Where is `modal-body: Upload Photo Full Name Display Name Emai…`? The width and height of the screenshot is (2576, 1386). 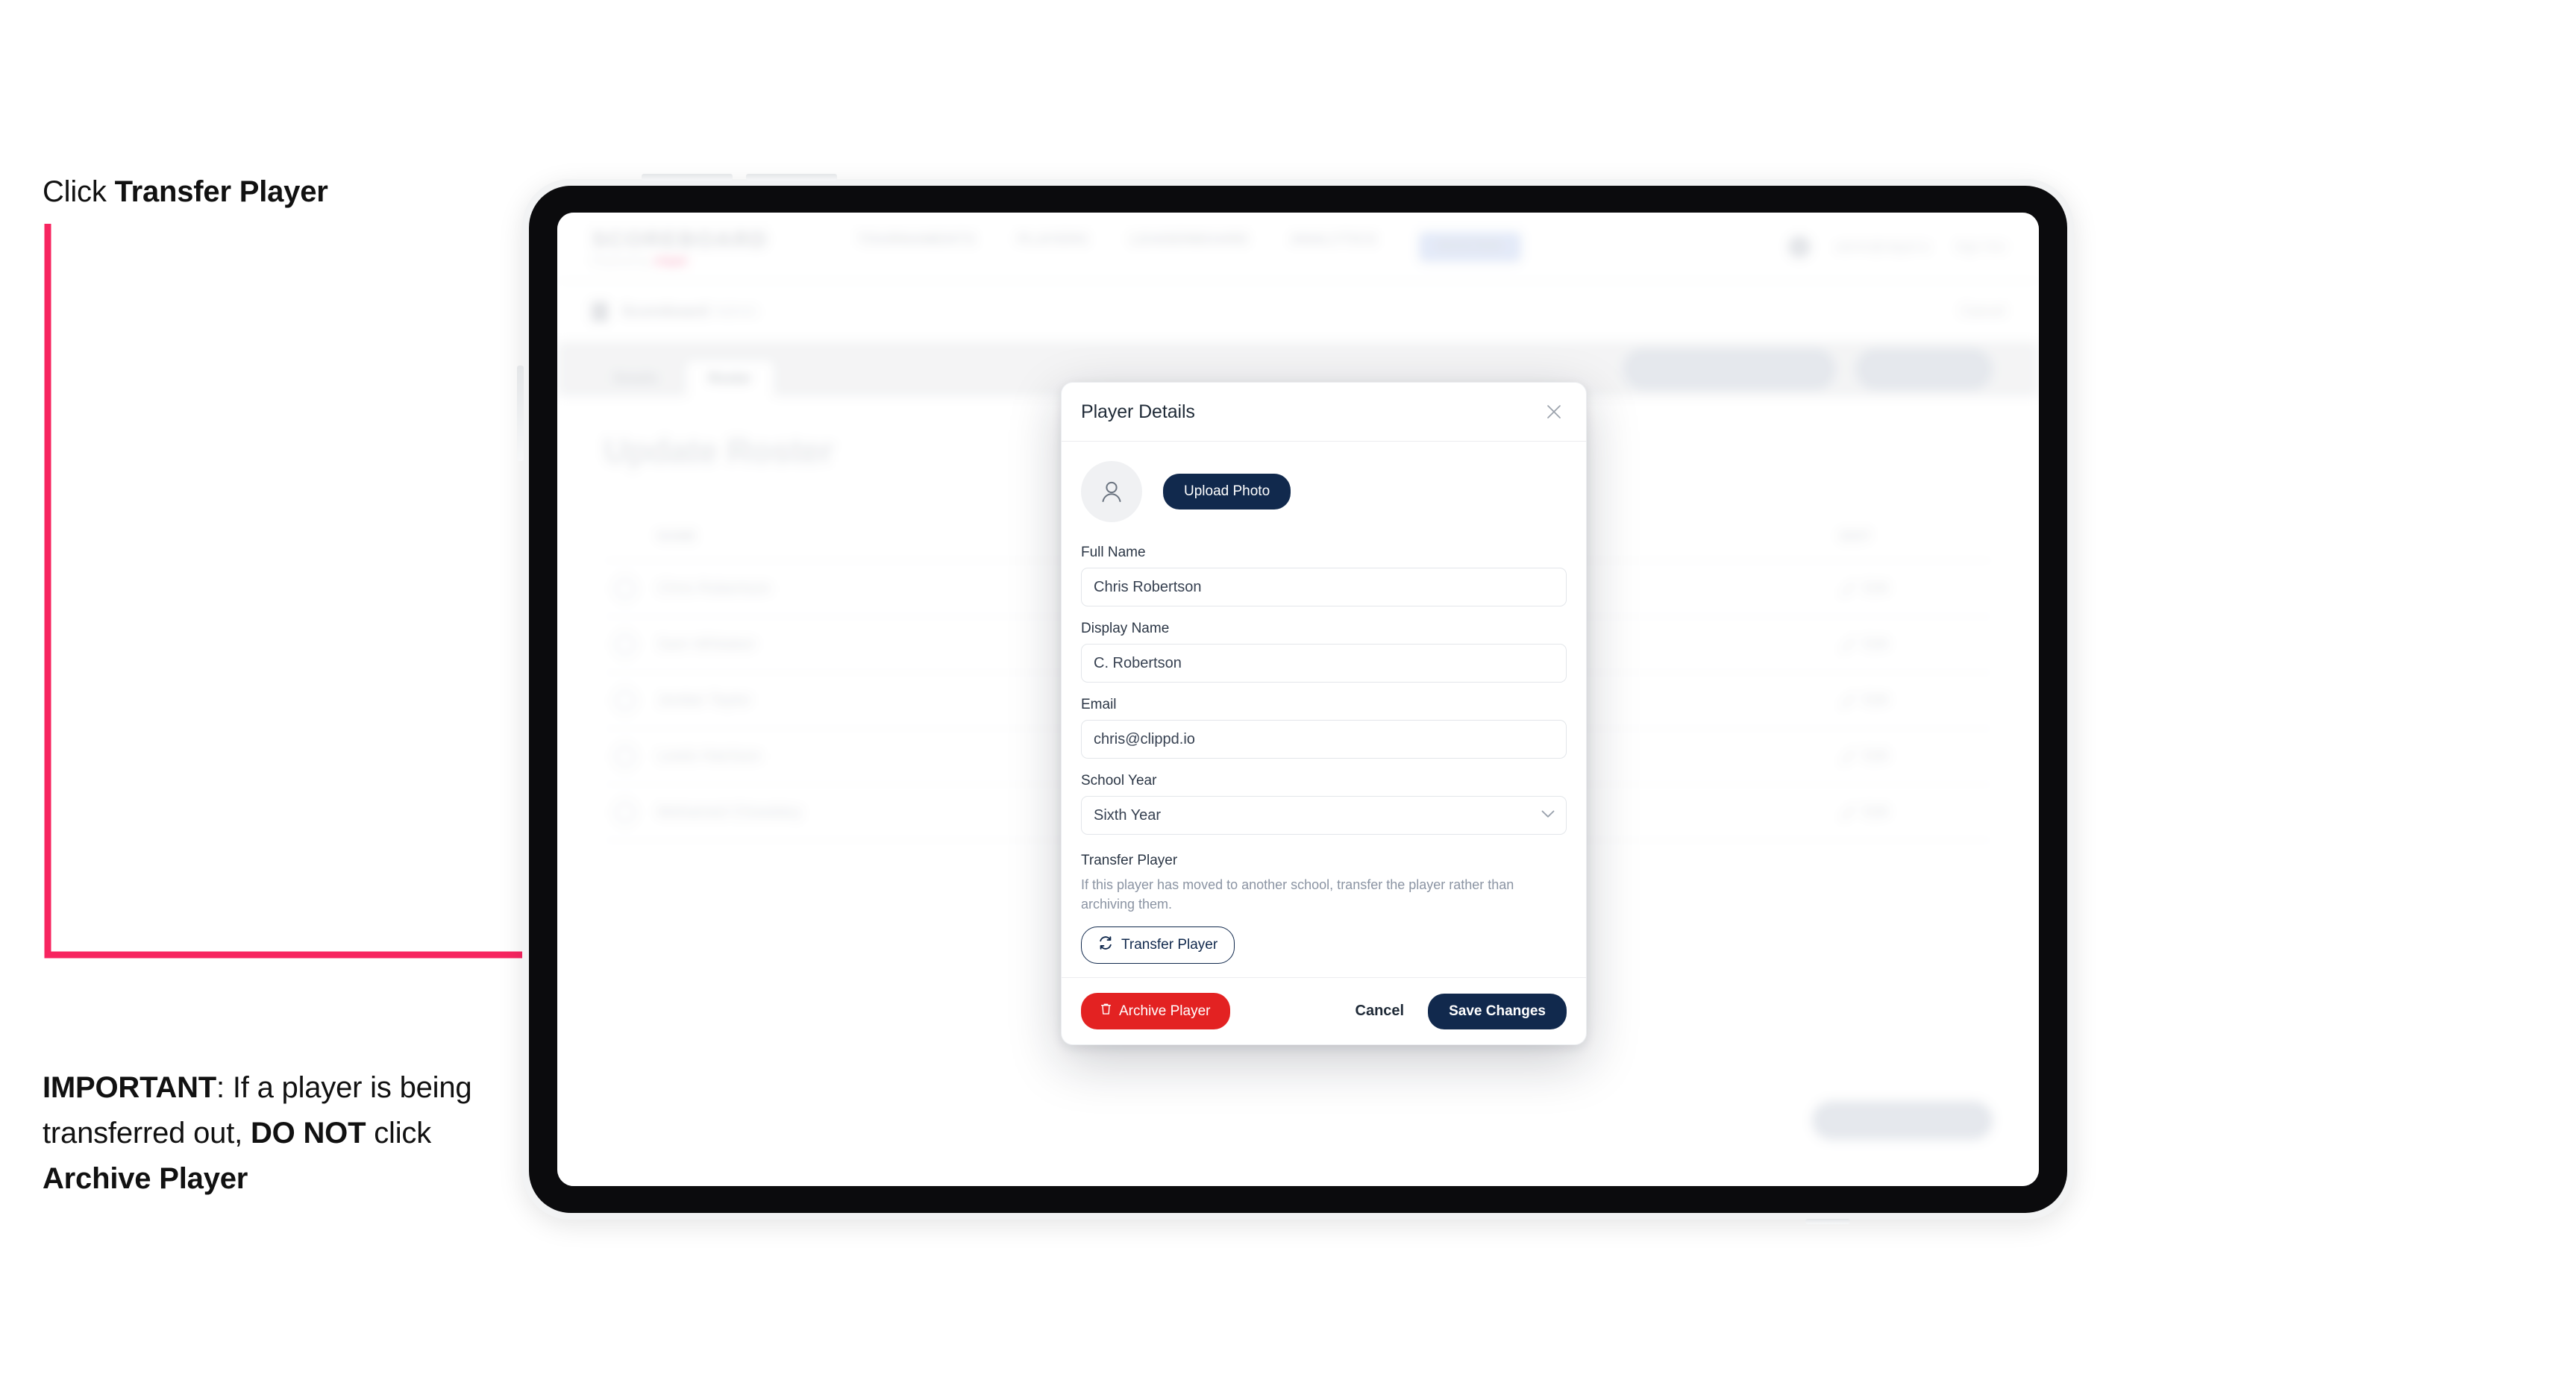
modal-body: Upload Photo Full Name Display Name Emai… is located at coordinates (1324, 709).